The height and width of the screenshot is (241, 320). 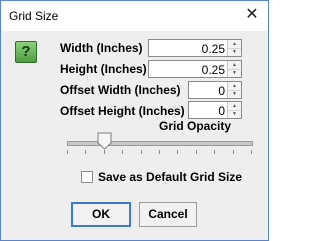 What do you see at coordinates (221, 111) in the screenshot?
I see `offset-height-value: 0` at bounding box center [221, 111].